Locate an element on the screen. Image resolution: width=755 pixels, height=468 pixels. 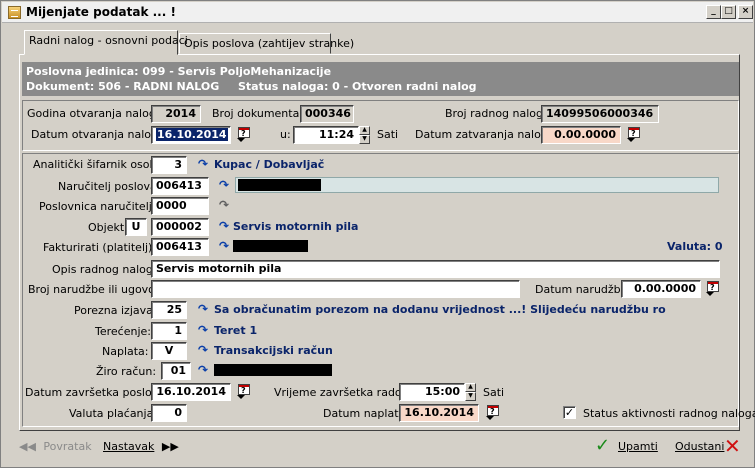
close-button: × is located at coordinates (745, 12).